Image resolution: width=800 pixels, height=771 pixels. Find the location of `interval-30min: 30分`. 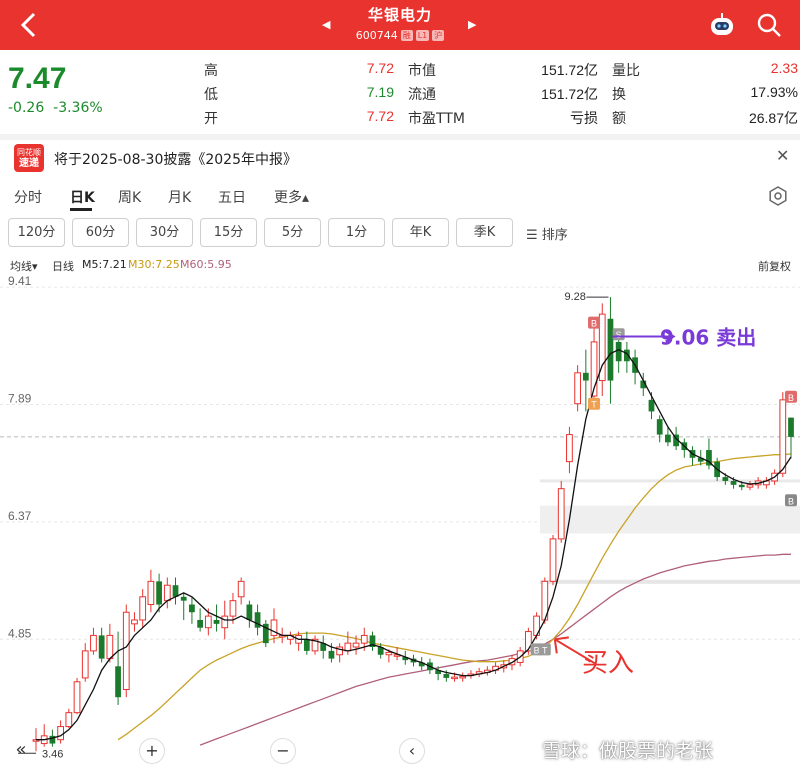

interval-30min: 30分 is located at coordinates (164, 232).